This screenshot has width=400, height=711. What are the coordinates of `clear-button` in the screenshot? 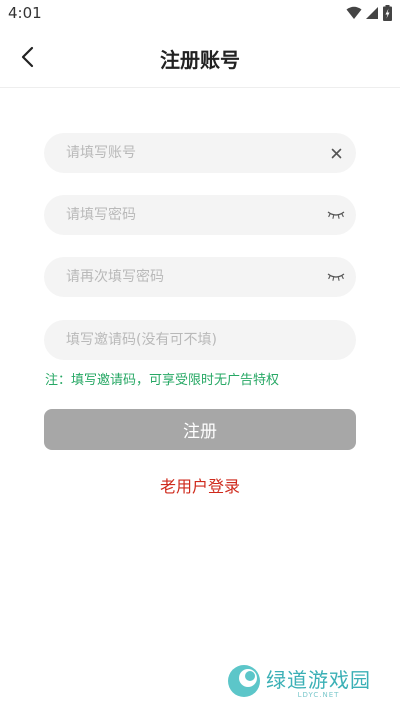 It's located at (336, 153).